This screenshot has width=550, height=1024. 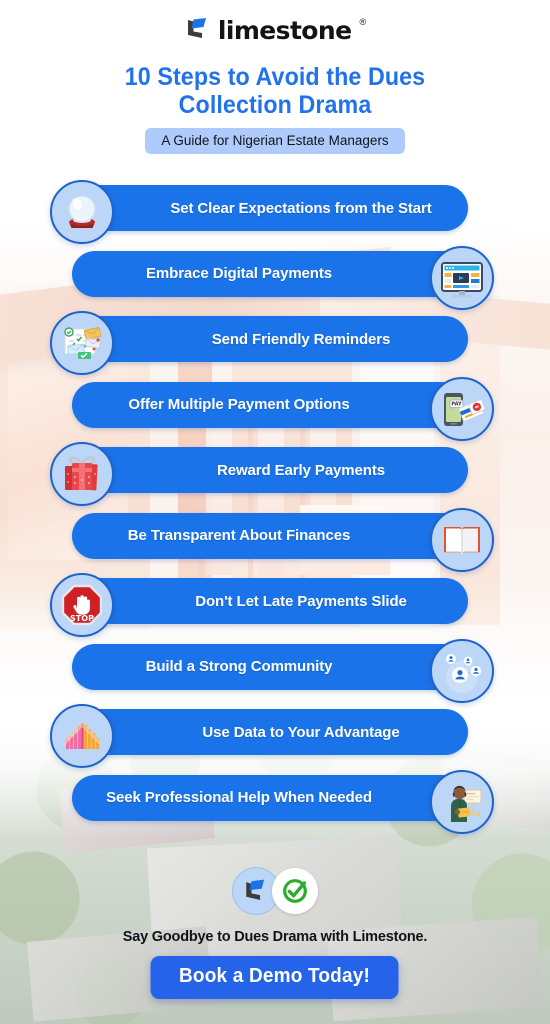 What do you see at coordinates (239, 404) in the screenshot?
I see `step-label: Offer Multiple Payment Options` at bounding box center [239, 404].